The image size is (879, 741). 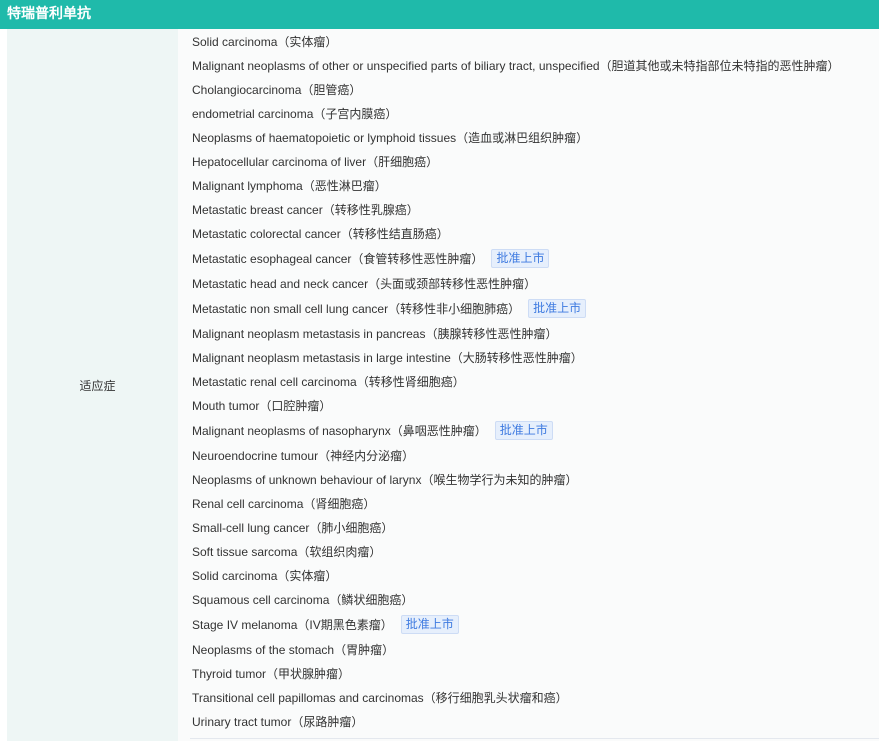 What do you see at coordinates (535, 89) in the screenshot?
I see `indication-item: Cholangiocarcinoma（胆管癌）` at bounding box center [535, 89].